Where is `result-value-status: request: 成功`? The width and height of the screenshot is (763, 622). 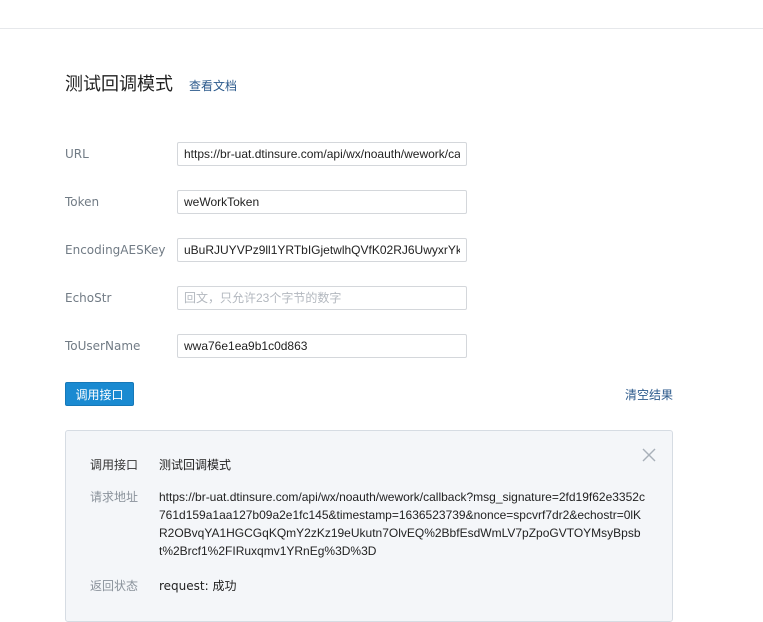 result-value-status: request: 成功 is located at coordinates (198, 586).